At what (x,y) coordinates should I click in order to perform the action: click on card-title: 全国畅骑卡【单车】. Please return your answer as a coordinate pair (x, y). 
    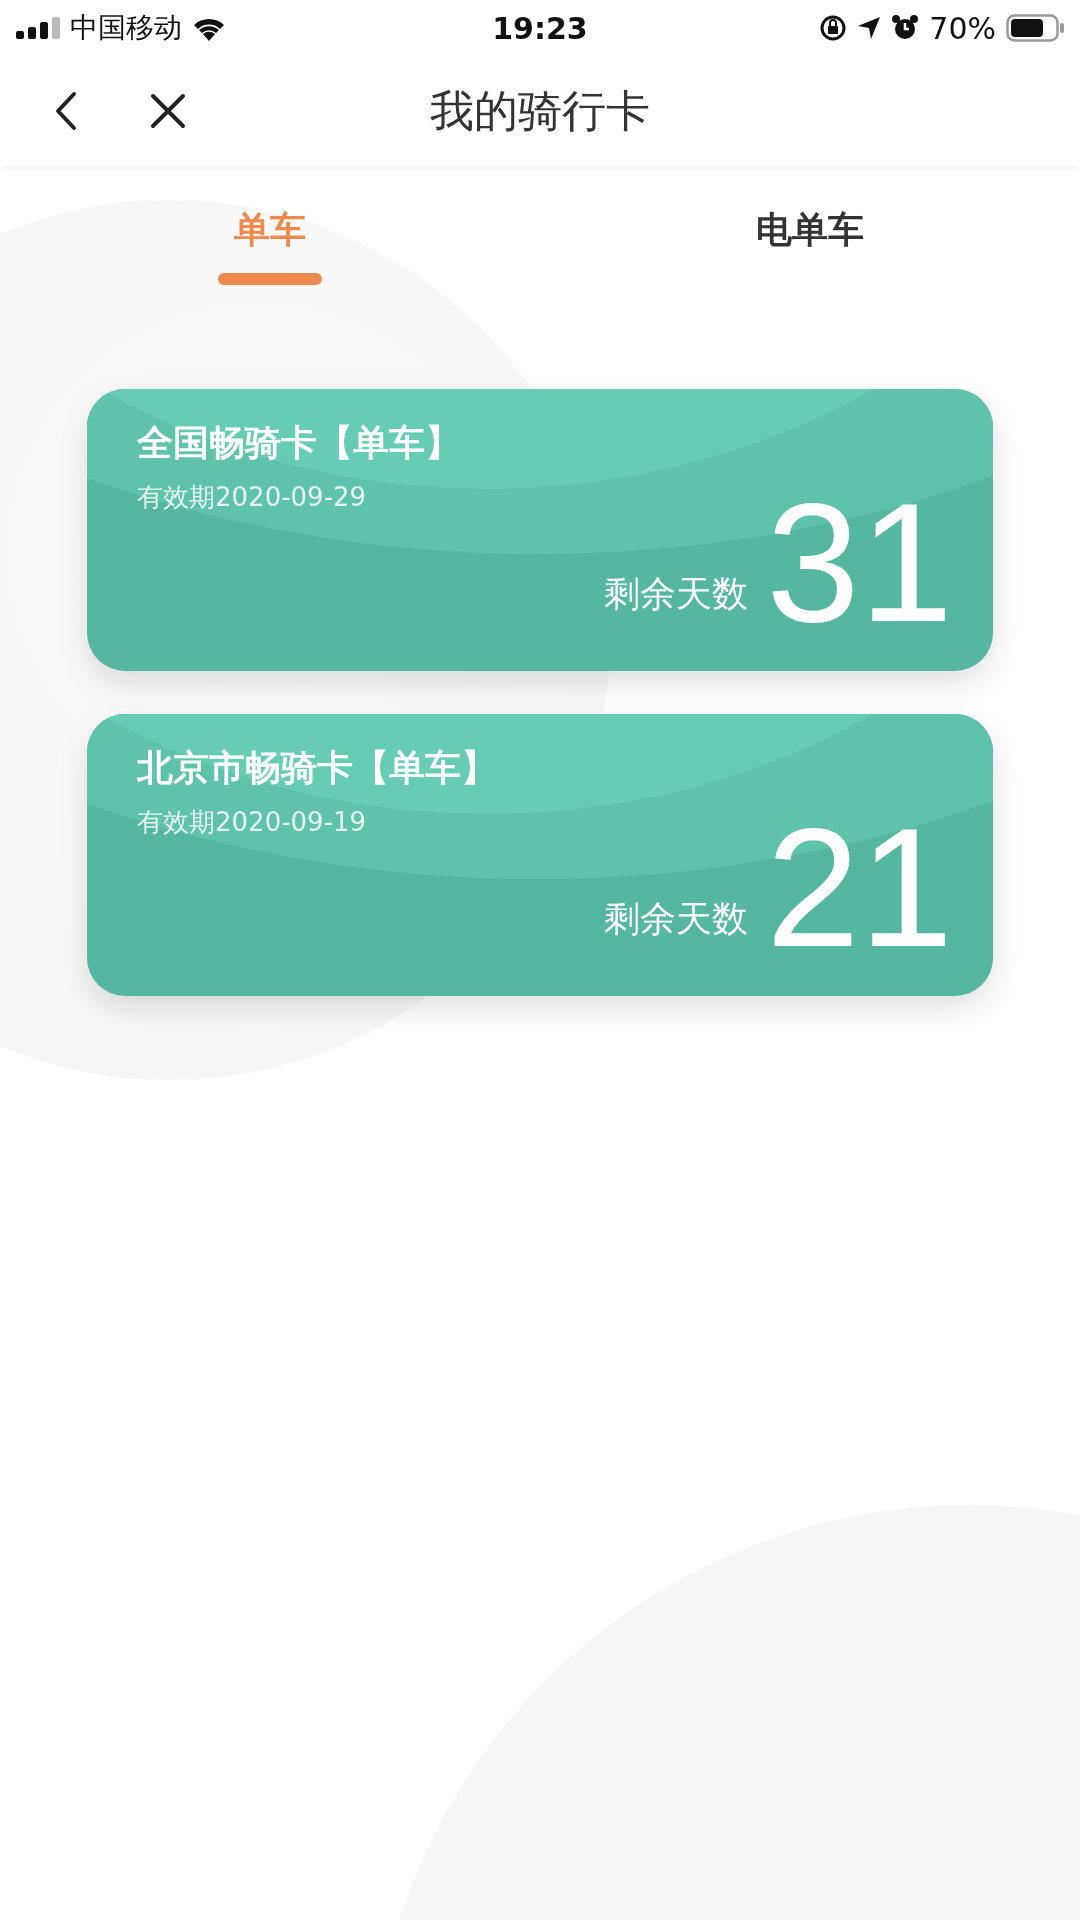
    Looking at the image, I should click on (299, 443).